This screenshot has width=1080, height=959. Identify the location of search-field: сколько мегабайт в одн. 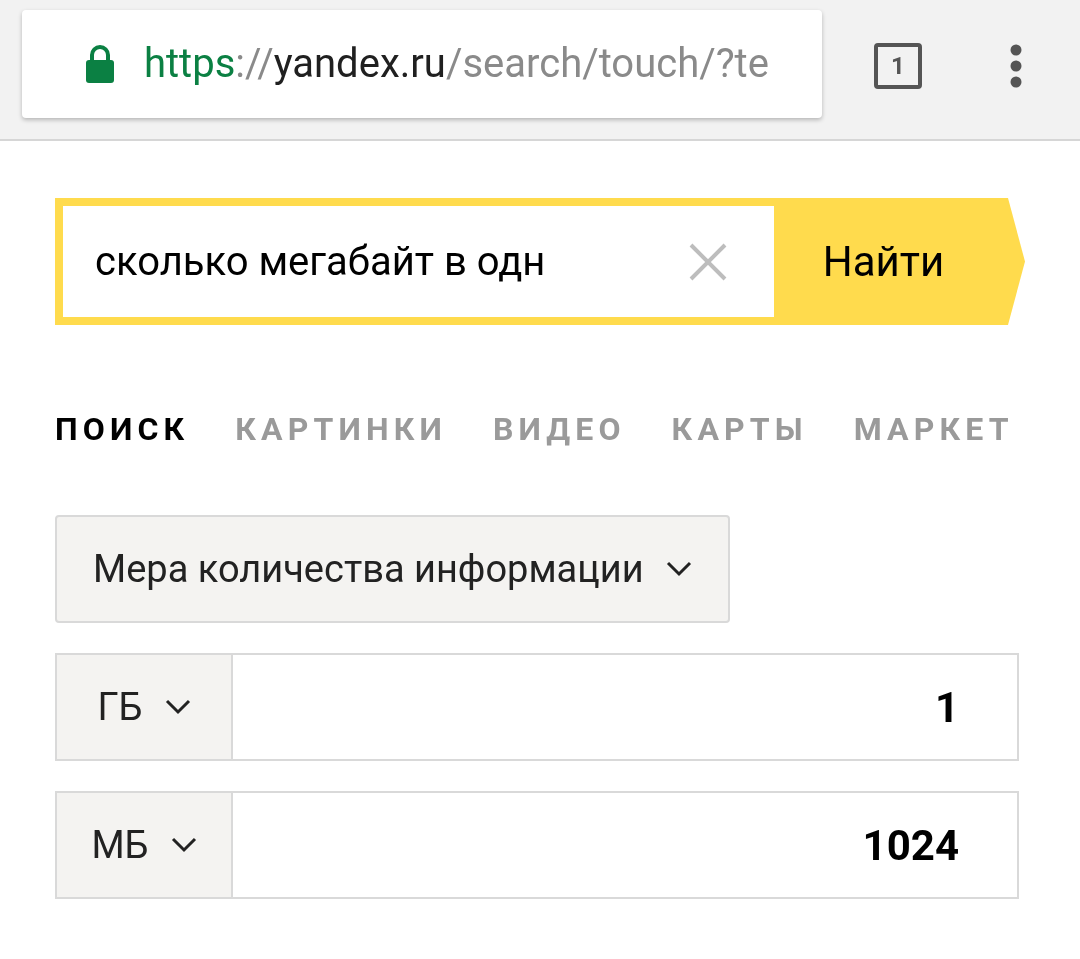
(418, 261).